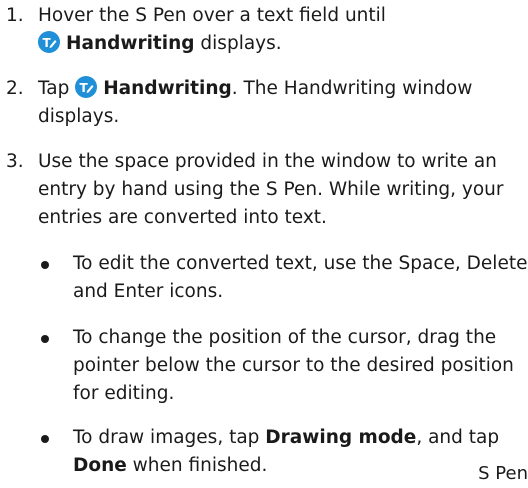 This screenshot has height=488, width=528. I want to click on bullet-line: and Enter icons., so click(148, 291).